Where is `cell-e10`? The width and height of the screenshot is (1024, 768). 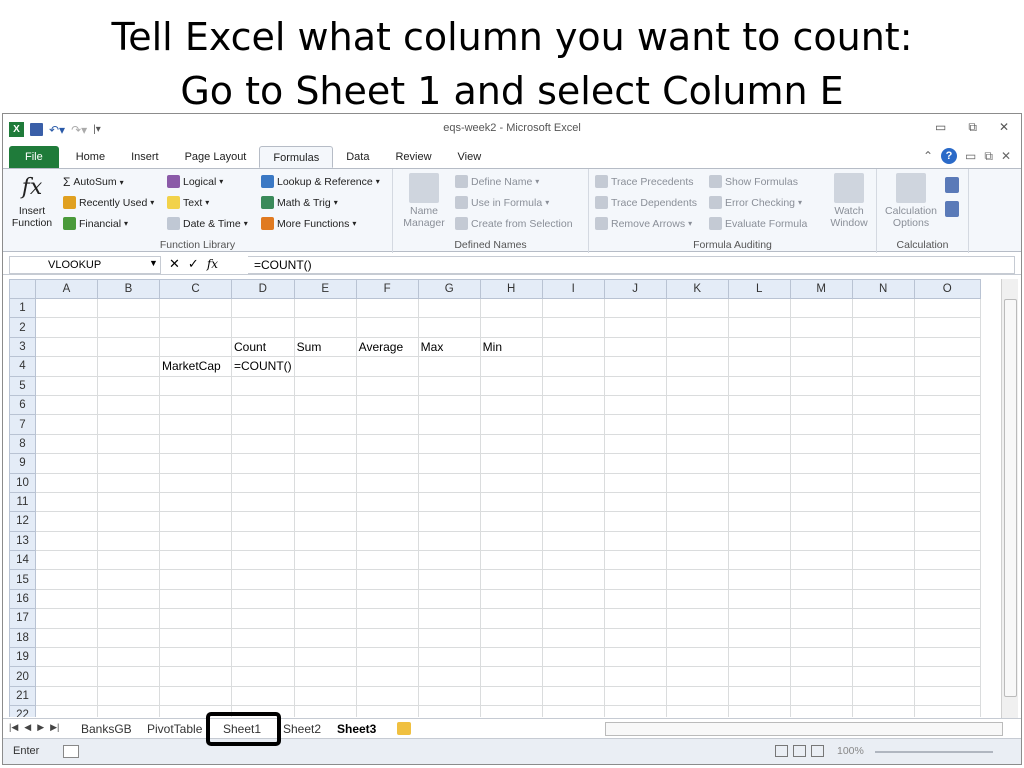 cell-e10 is located at coordinates (325, 482).